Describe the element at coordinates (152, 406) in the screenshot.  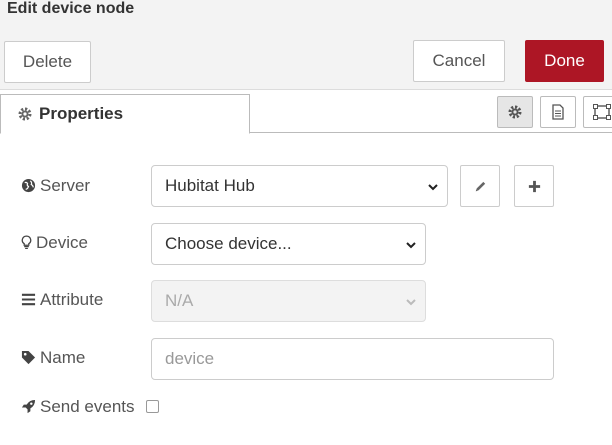
I see `send-events-checkbox` at that location.